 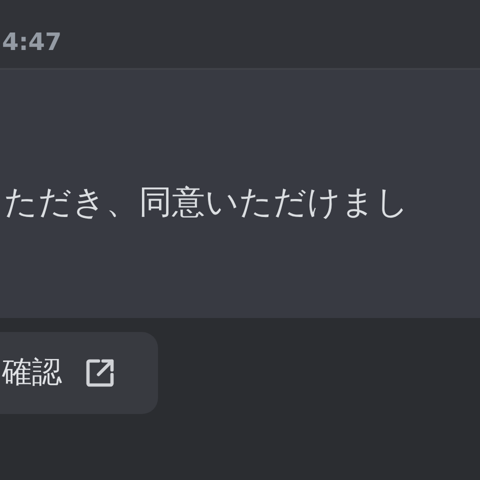 What do you see at coordinates (79, 373) in the screenshot?
I see `confirm-button: 確認` at bounding box center [79, 373].